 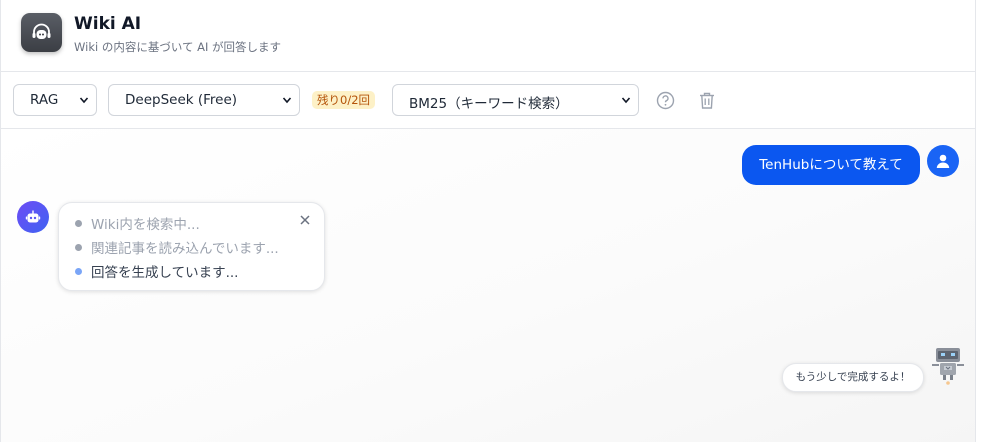 What do you see at coordinates (305, 220) in the screenshot?
I see `close-icon` at bounding box center [305, 220].